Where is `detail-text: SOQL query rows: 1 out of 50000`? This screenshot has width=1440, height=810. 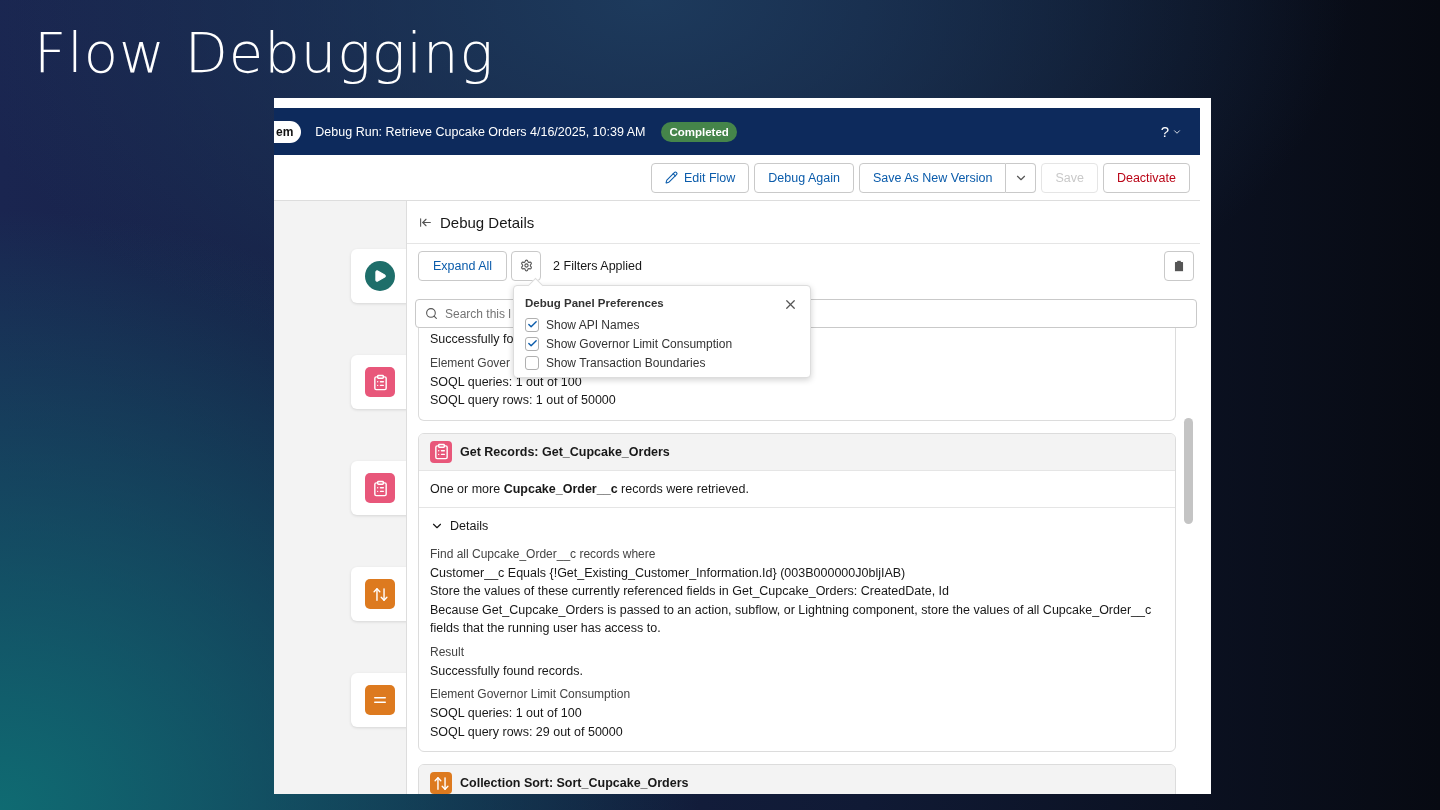
detail-text: SOQL query rows: 1 out of 50000 is located at coordinates (523, 400).